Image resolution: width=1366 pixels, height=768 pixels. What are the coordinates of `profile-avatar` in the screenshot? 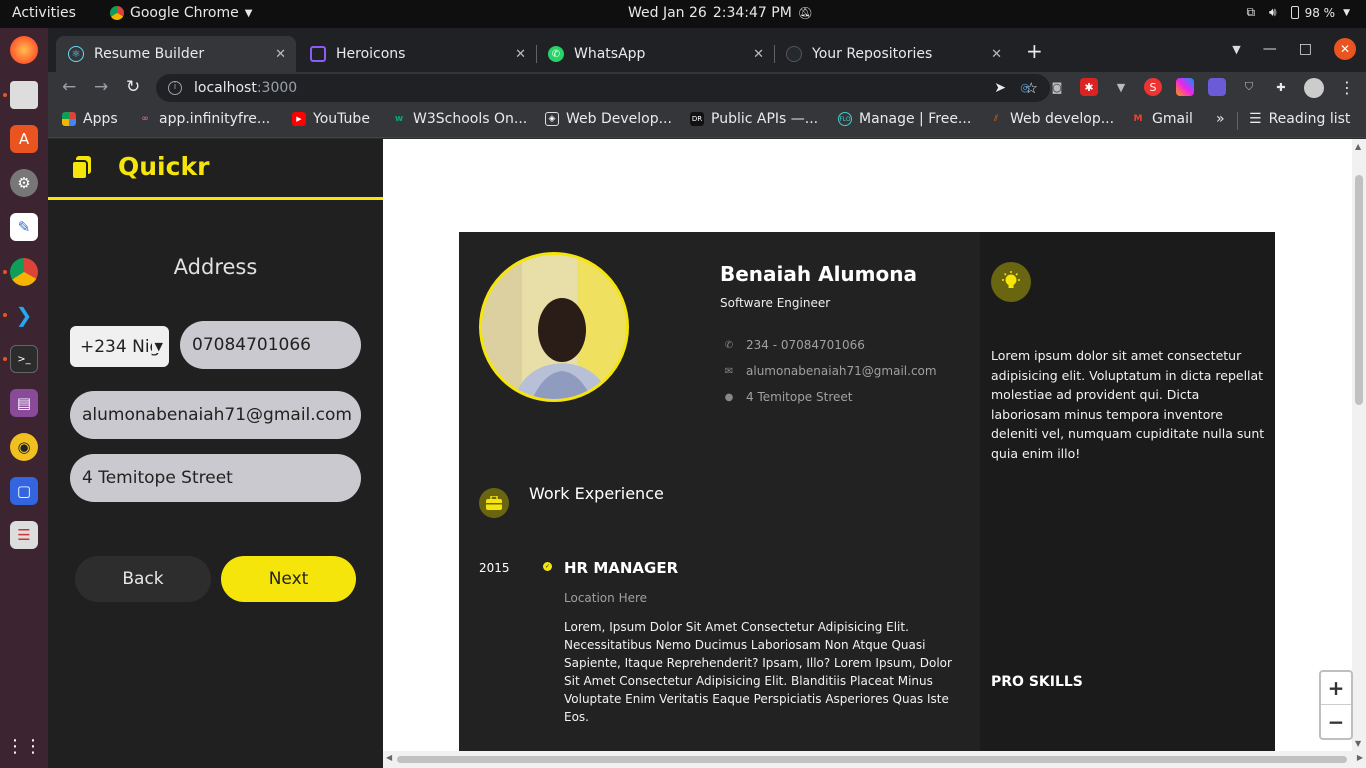 It's located at (1314, 88).